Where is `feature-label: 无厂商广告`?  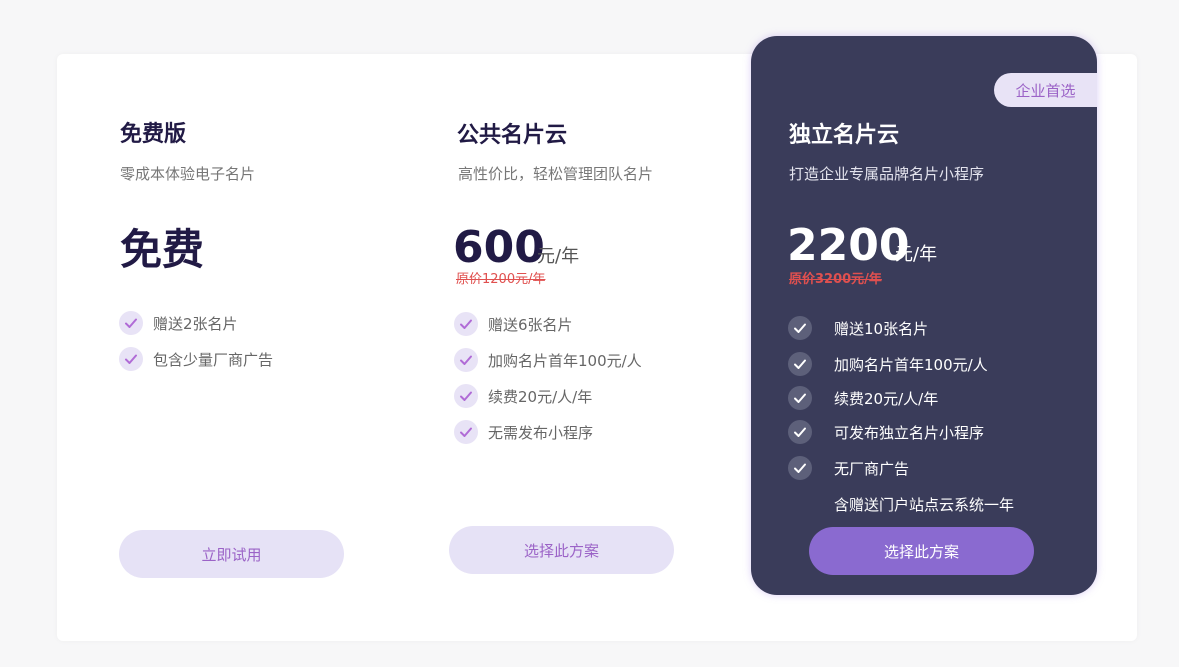 feature-label: 无厂商广告 is located at coordinates (872, 468).